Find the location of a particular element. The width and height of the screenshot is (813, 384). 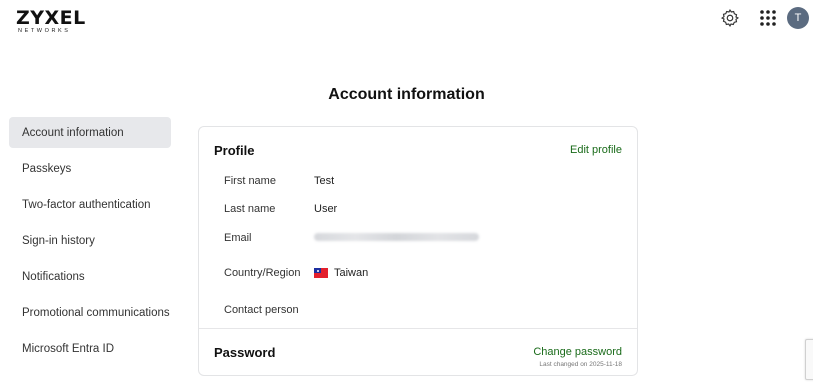

email-value-redacted is located at coordinates (396, 238).